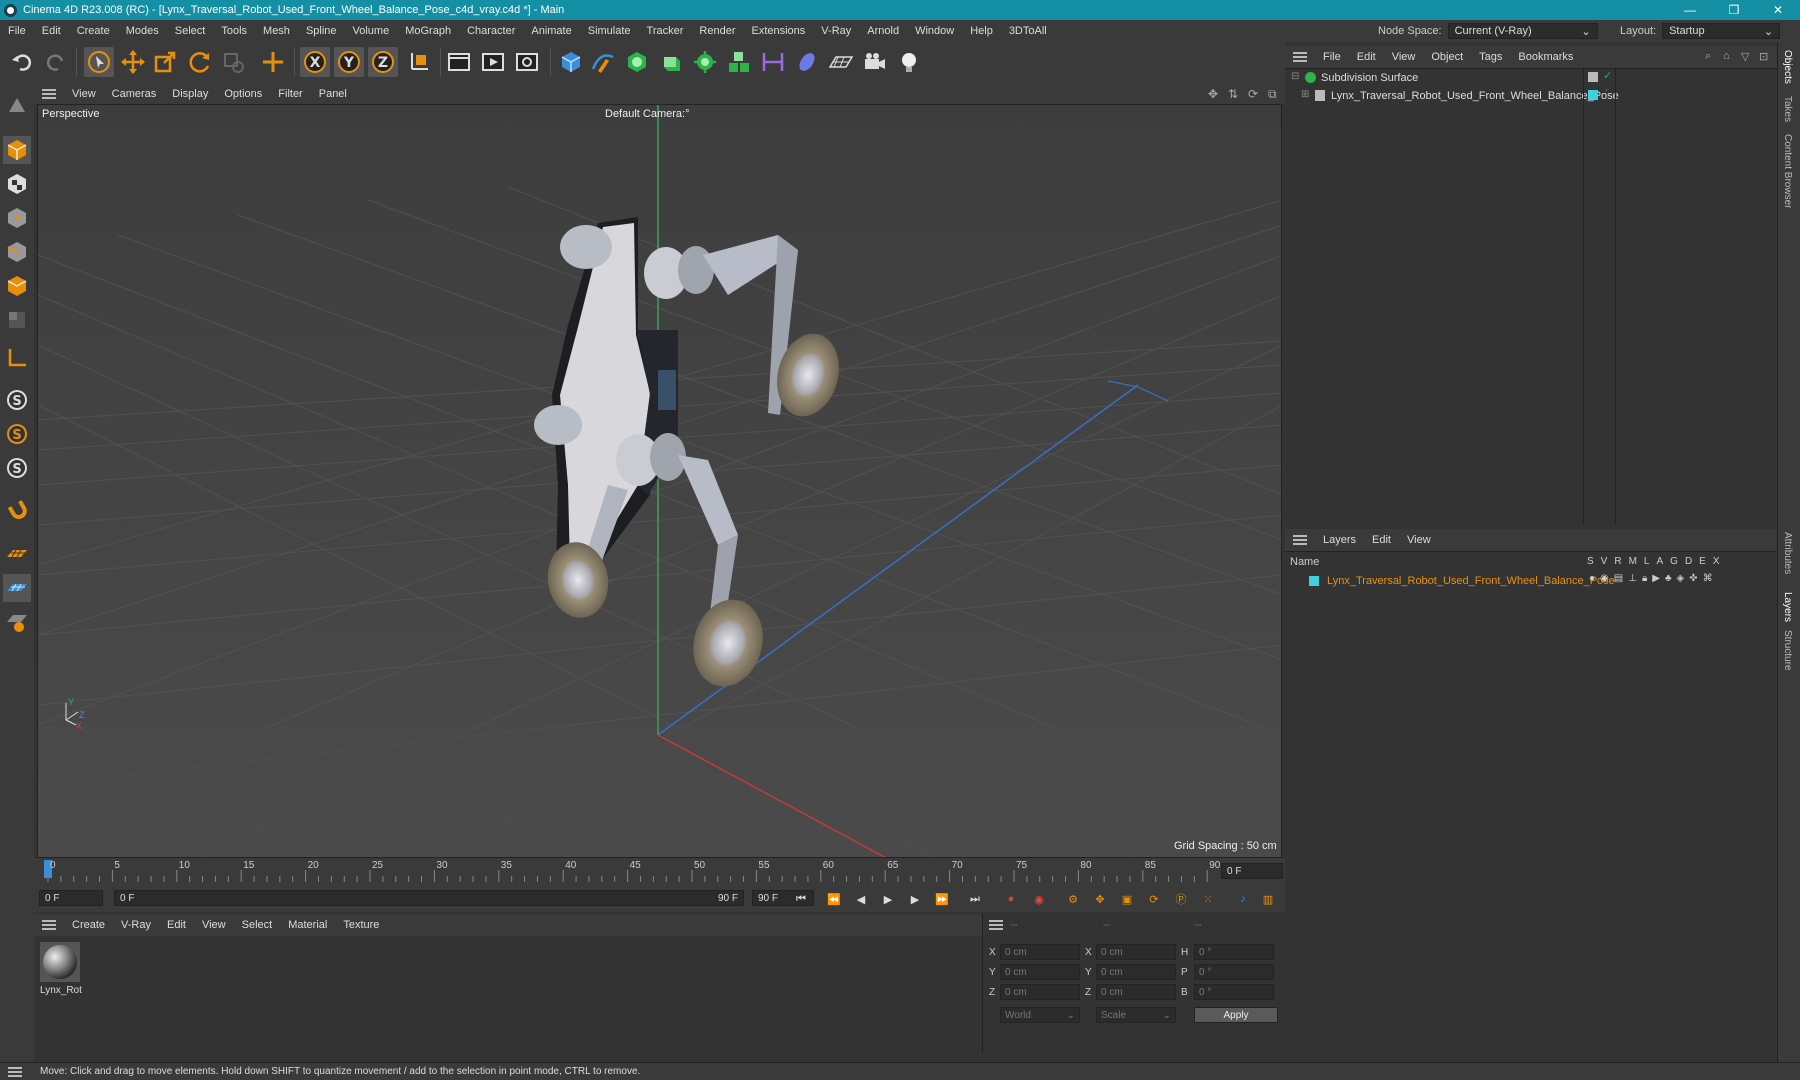  I want to click on lock-x-icon: X, so click(315, 62).